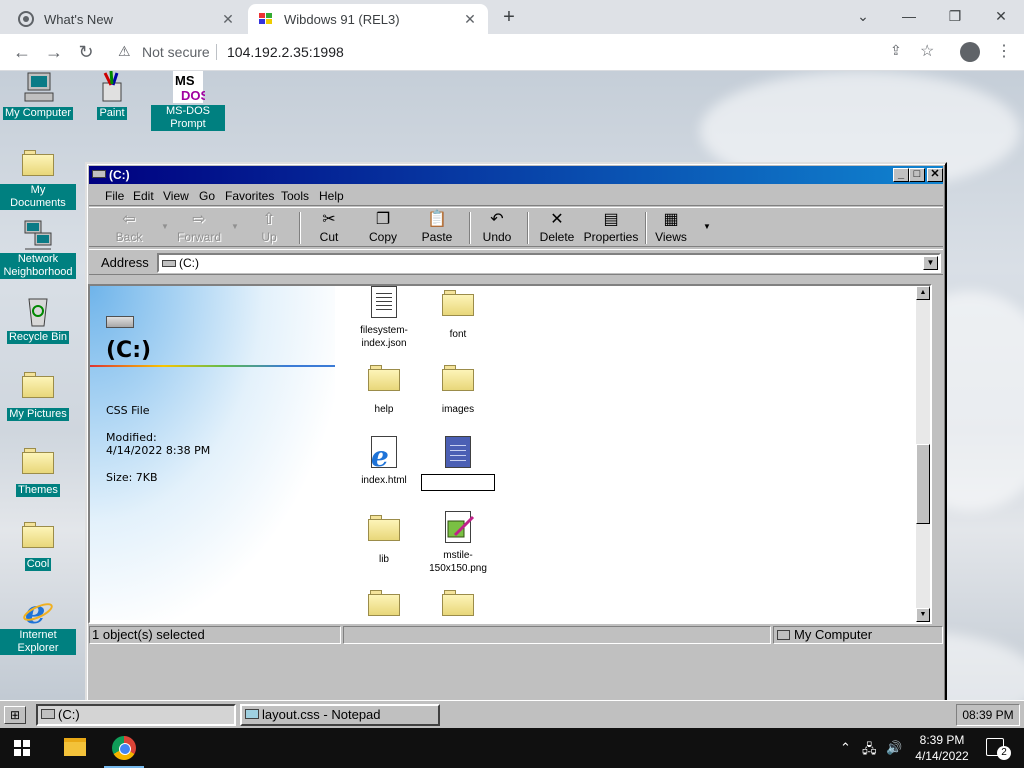 This screenshot has height=768, width=1024. I want to click on profile-avatar-icon, so click(970, 52).